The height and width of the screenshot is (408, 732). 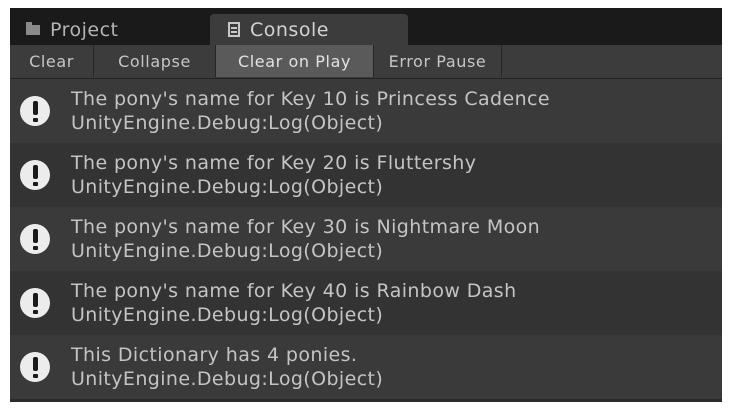 I want to click on console-icon, so click(x=234, y=29).